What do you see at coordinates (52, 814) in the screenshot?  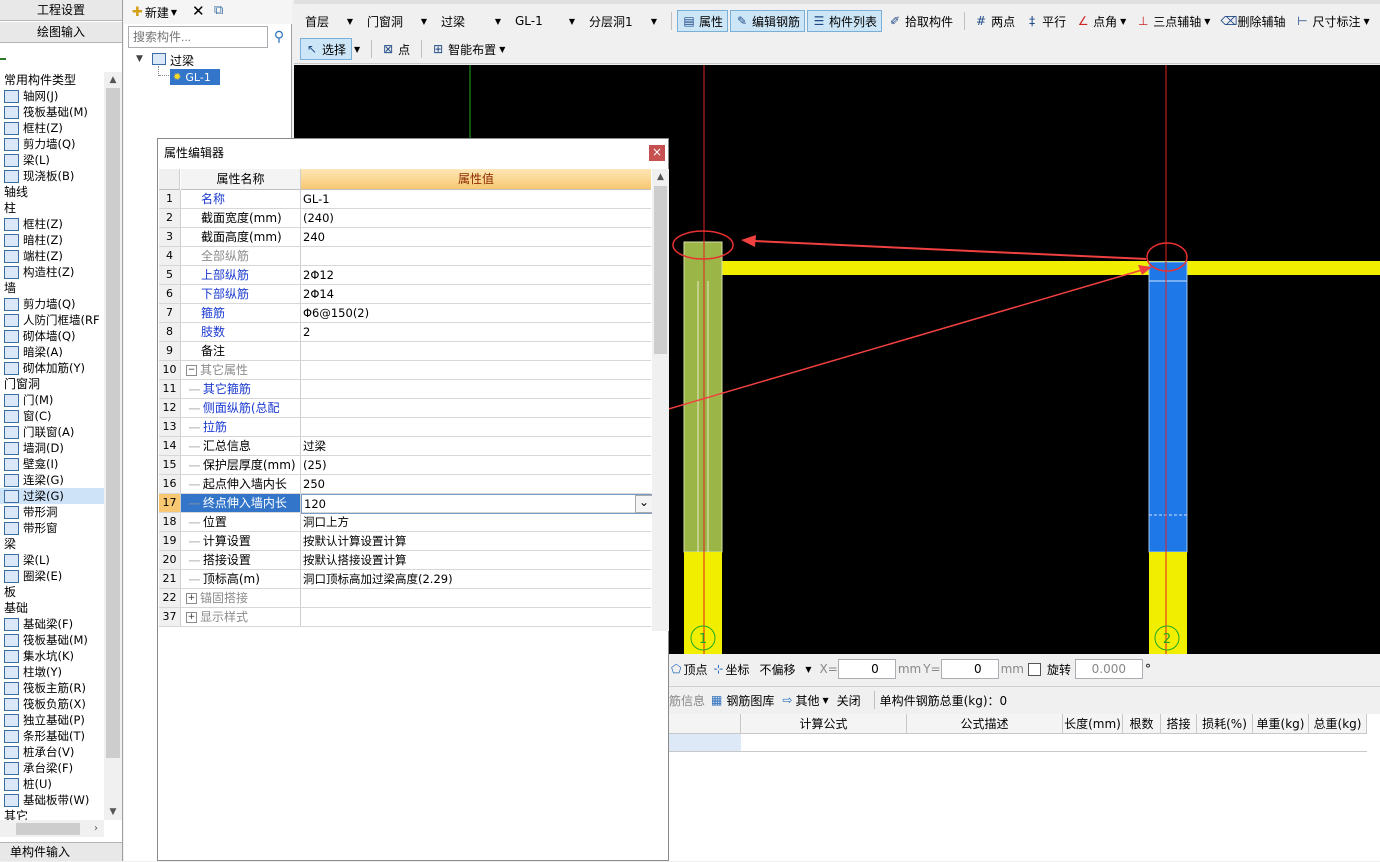 I see `tree-category: 其它` at bounding box center [52, 814].